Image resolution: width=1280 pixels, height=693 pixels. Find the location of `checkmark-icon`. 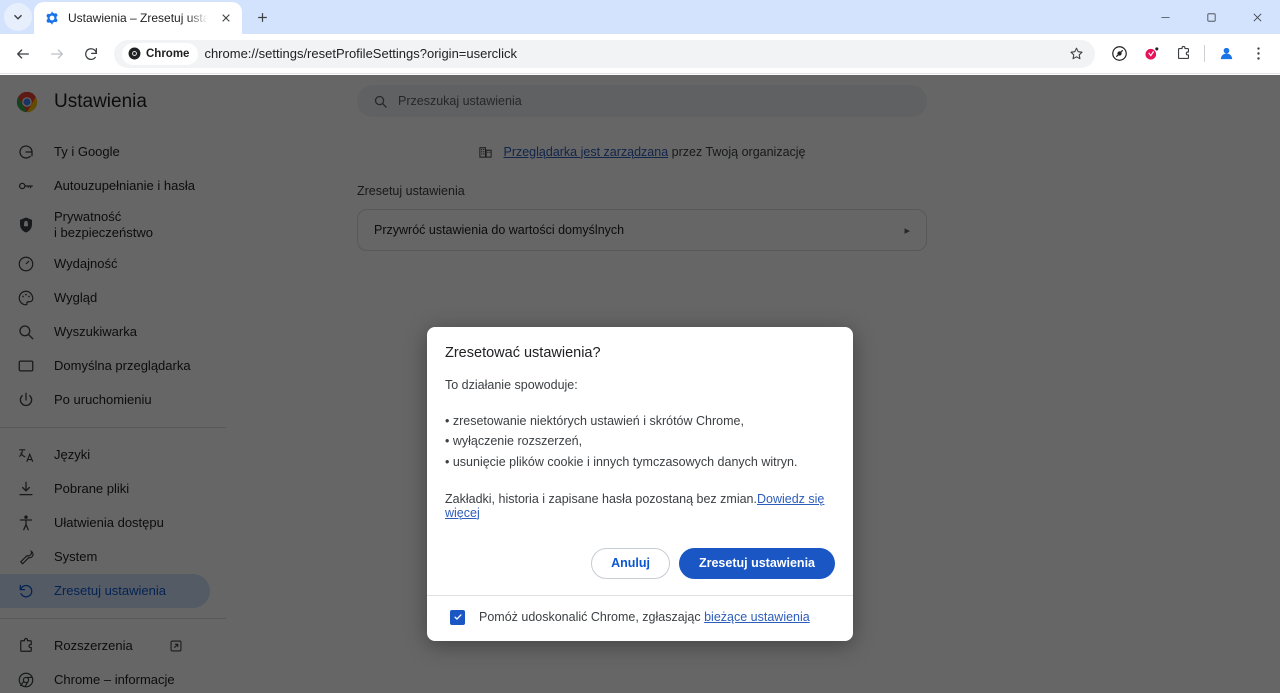

checkmark-icon is located at coordinates (457, 617).